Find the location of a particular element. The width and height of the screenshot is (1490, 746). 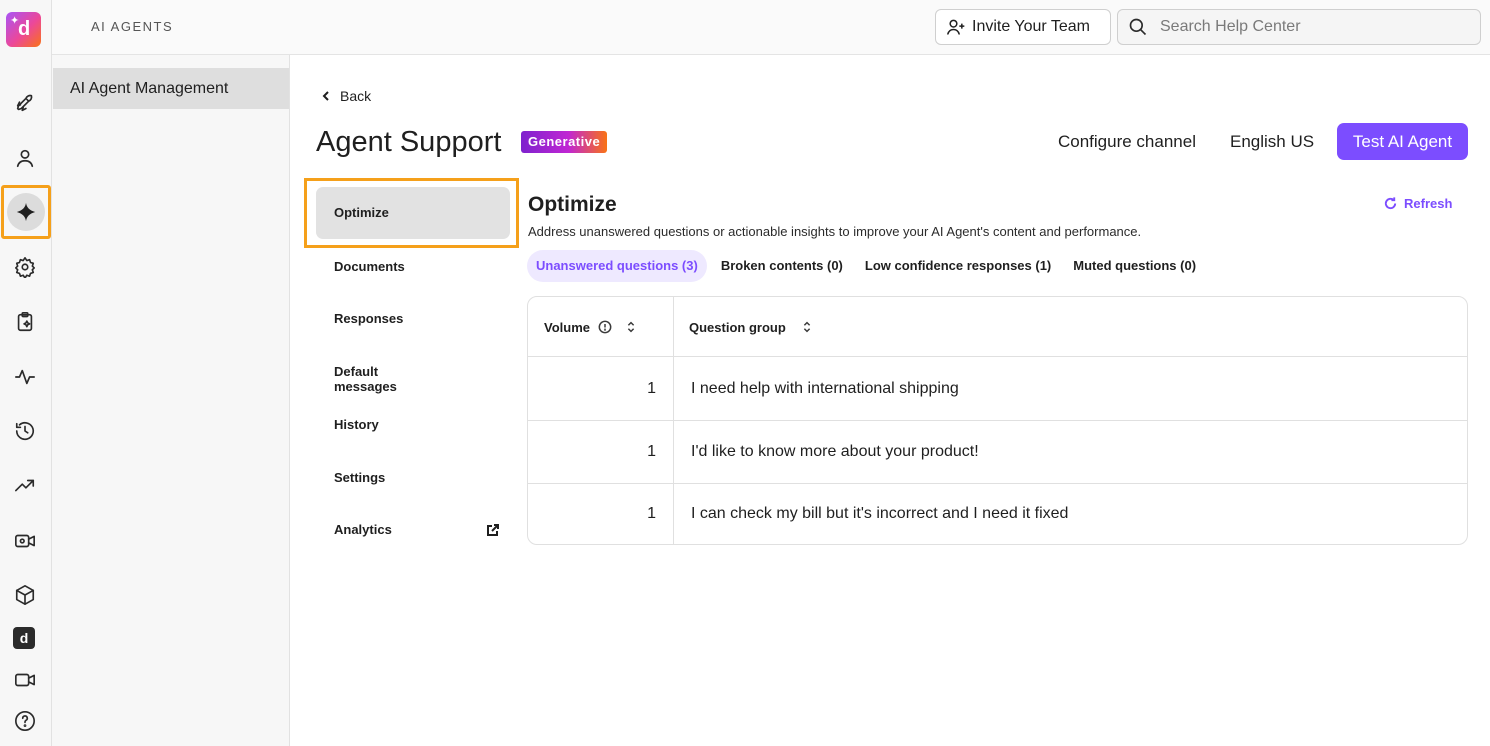

tab-muted-questions: Muted questions (0) is located at coordinates (1134, 266).